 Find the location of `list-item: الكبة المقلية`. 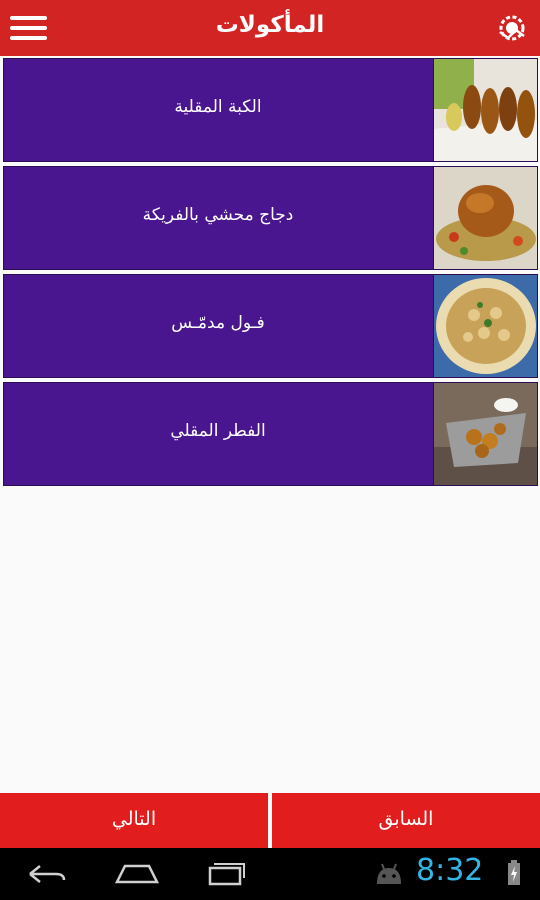

list-item: الكبة المقلية is located at coordinates (270, 110).